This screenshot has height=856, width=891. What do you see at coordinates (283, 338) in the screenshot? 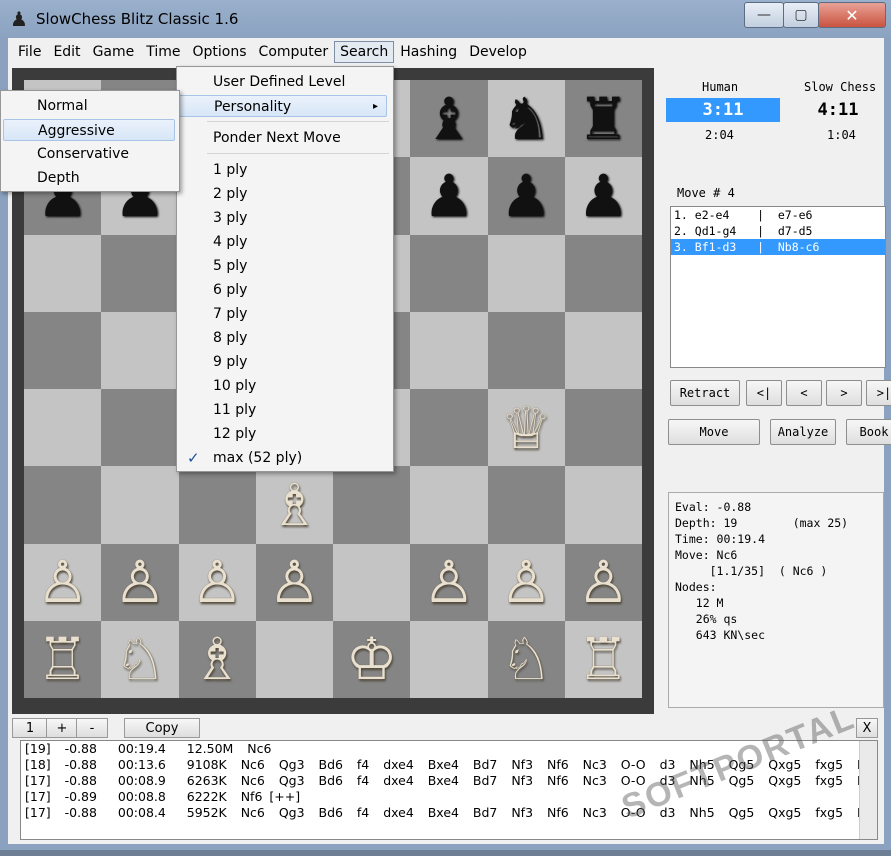
I see `search-menu-item: 8 ply` at bounding box center [283, 338].